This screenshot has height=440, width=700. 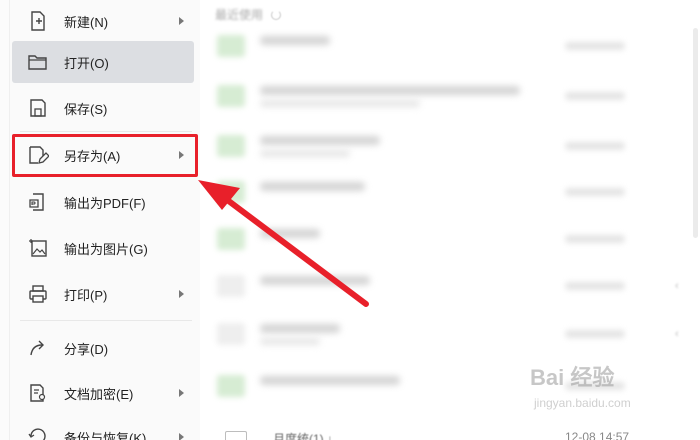 I want to click on menu-item-share: 分享(D), so click(x=103, y=348).